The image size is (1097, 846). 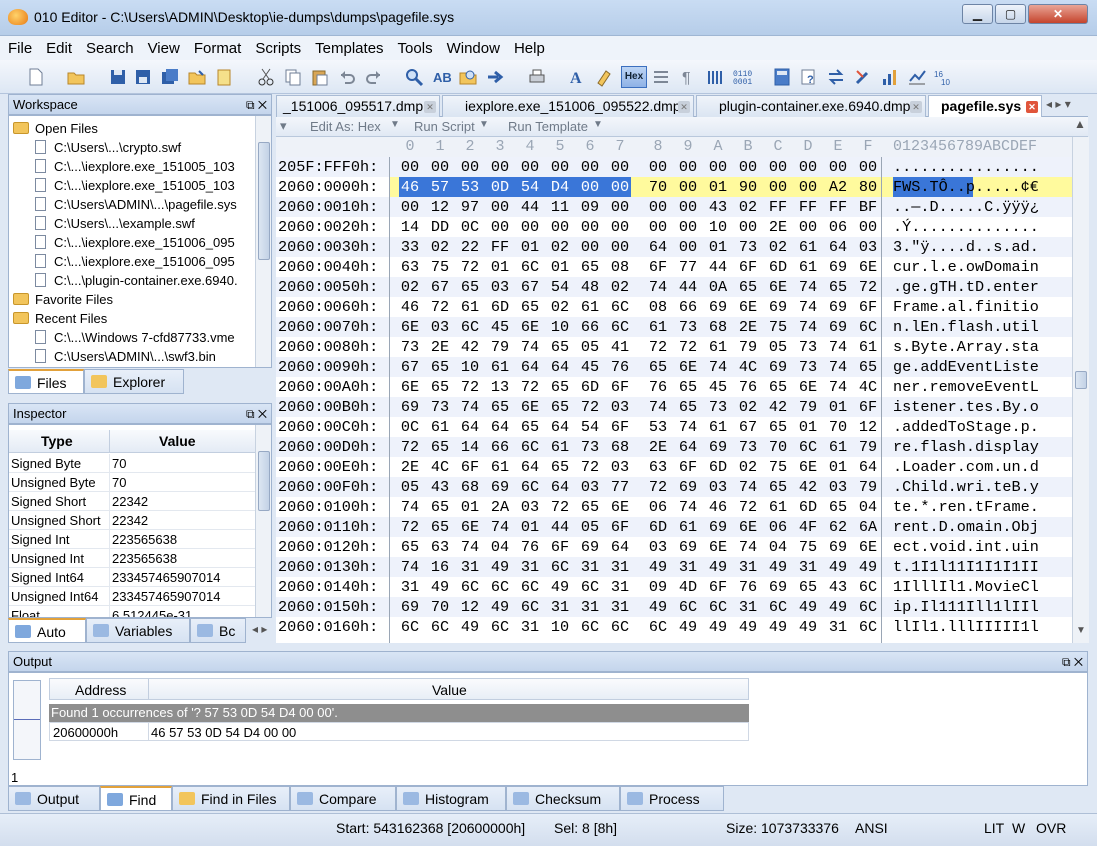 I want to click on open-file-item: C:\Users\...\crypto.swf, so click(x=108, y=147).